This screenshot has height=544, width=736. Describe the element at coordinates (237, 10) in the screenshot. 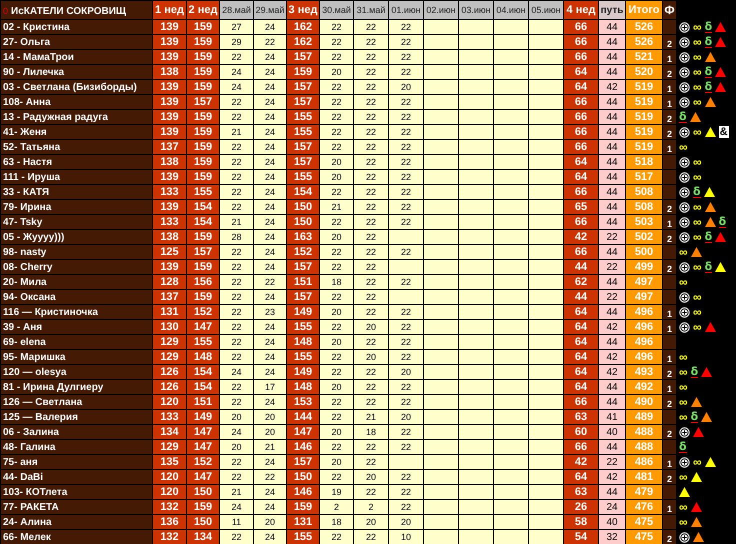

I see `column-header: 28.май` at that location.